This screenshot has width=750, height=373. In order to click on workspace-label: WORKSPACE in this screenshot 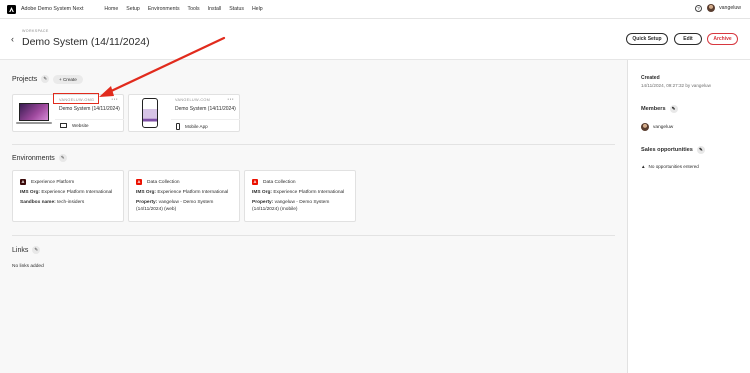, I will do `click(35, 31)`.